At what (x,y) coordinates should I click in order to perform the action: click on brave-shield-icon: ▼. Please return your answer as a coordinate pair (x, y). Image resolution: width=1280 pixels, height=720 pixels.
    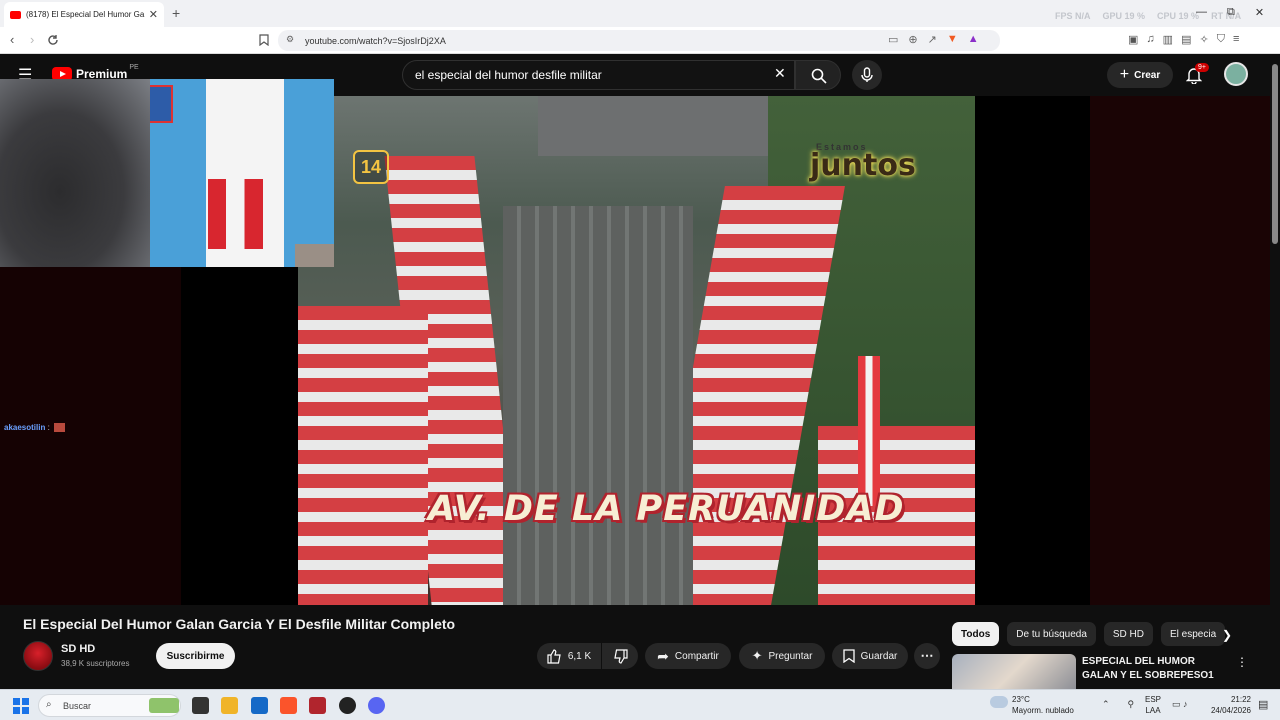
    Looking at the image, I should click on (952, 39).